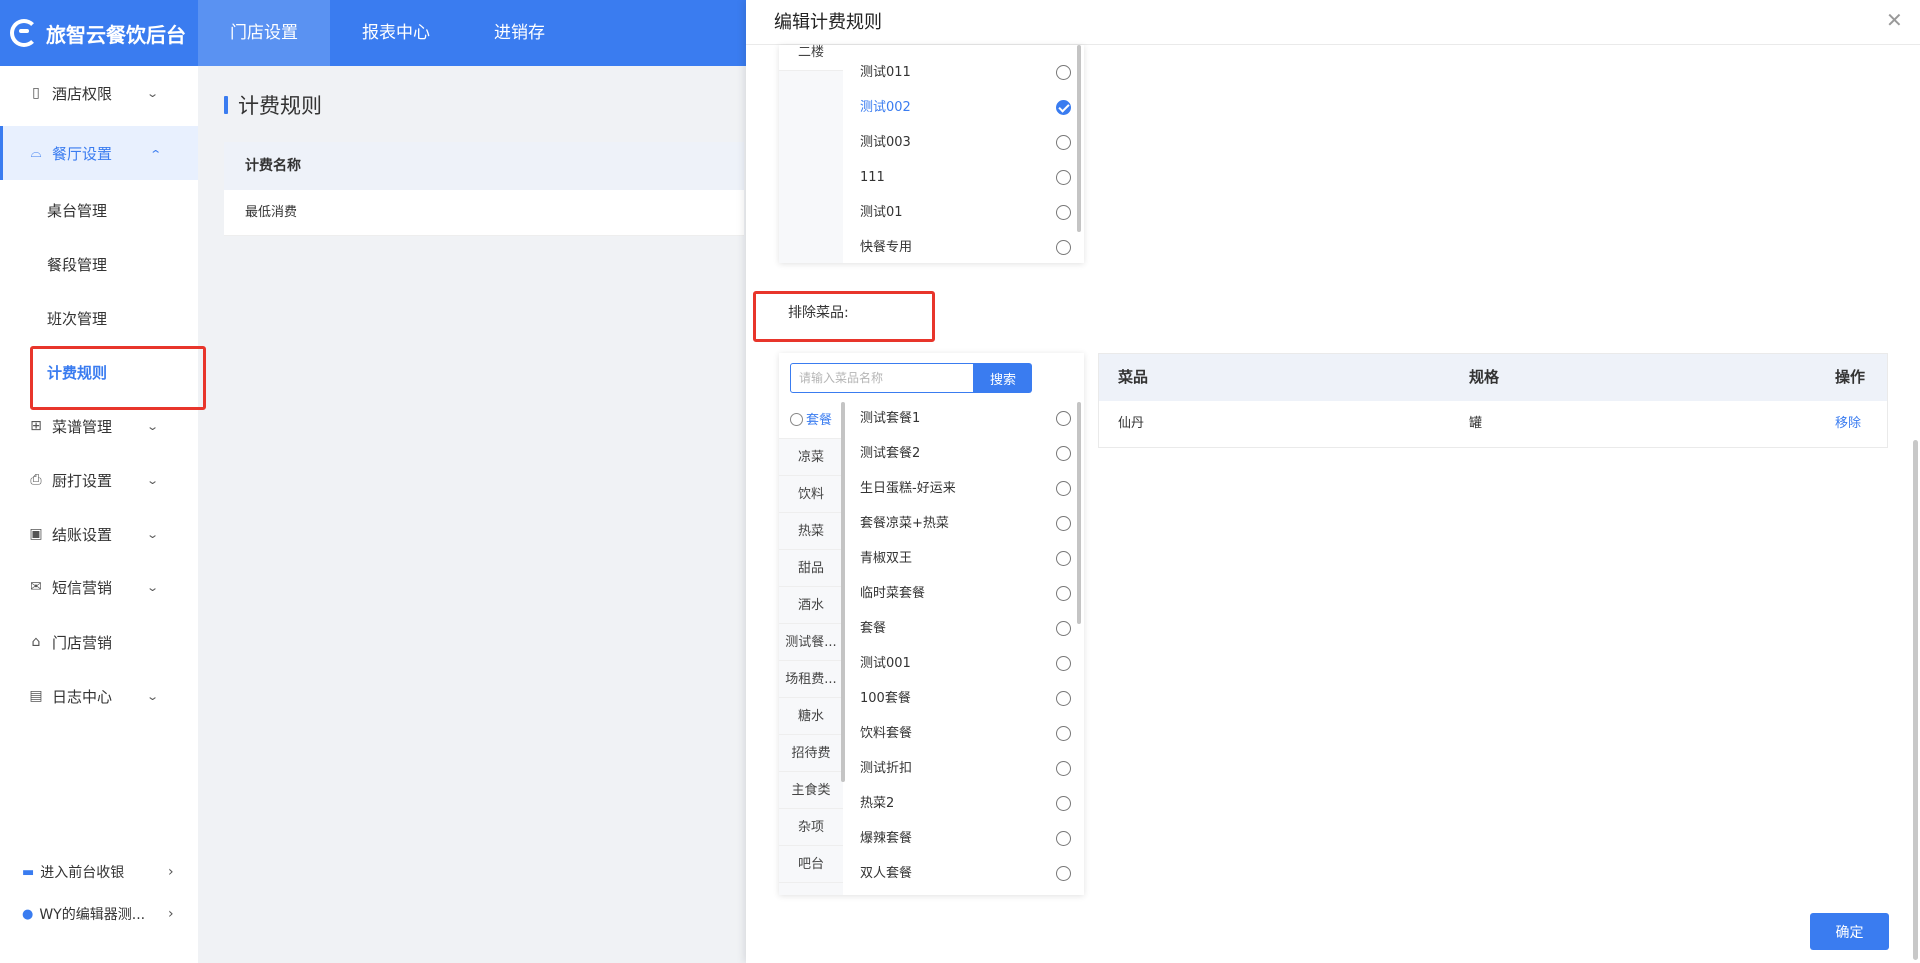 This screenshot has height=963, width=1920. What do you see at coordinates (811, 864) in the screenshot?
I see `category-item: 吧台` at bounding box center [811, 864].